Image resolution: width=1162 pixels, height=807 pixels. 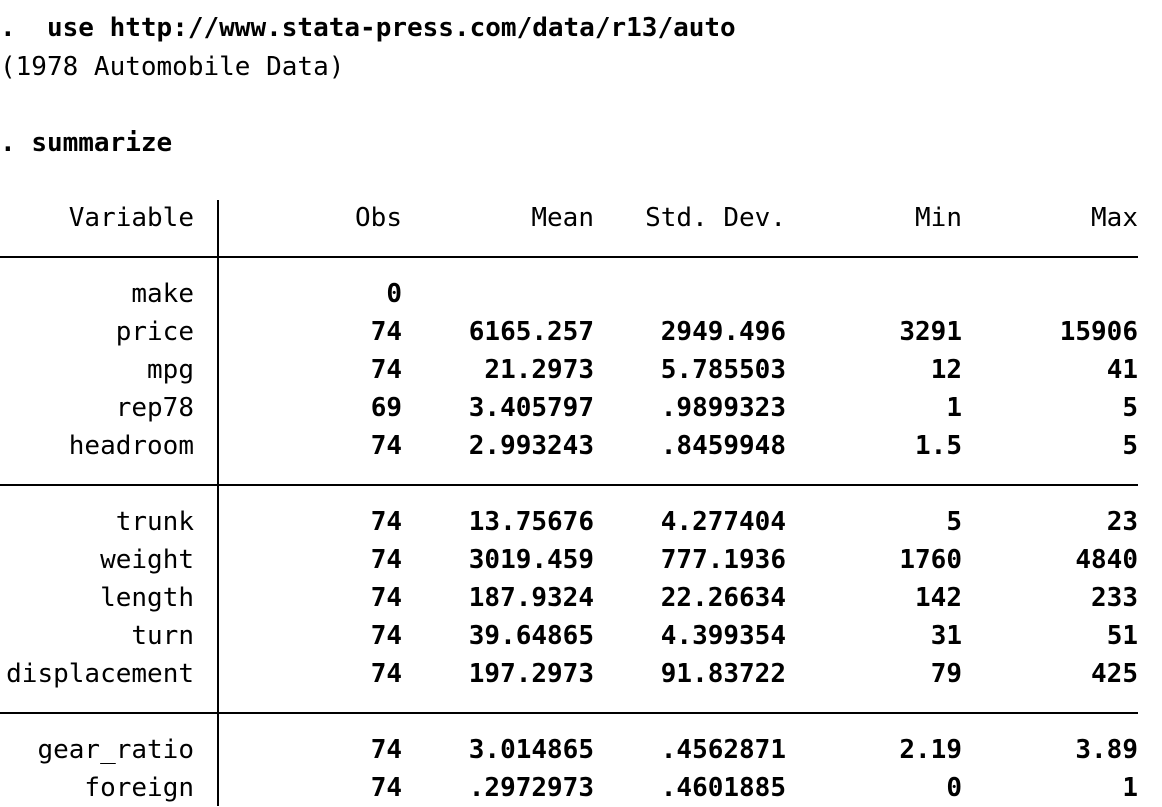 What do you see at coordinates (1122, 636) in the screenshot?
I see `cell-max: 51` at bounding box center [1122, 636].